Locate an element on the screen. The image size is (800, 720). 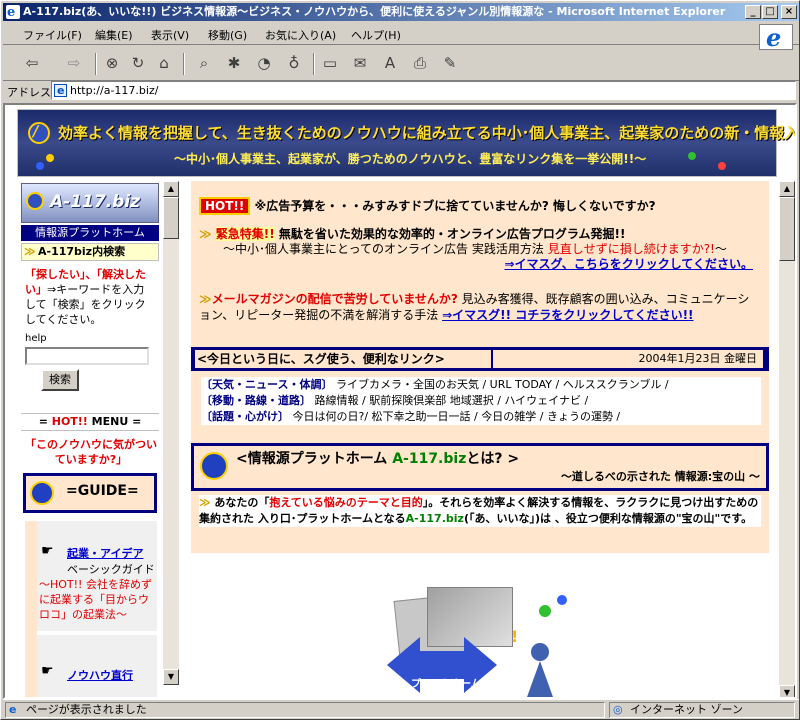
address-url: http://a-117.biz/ is located at coordinates (114, 90).